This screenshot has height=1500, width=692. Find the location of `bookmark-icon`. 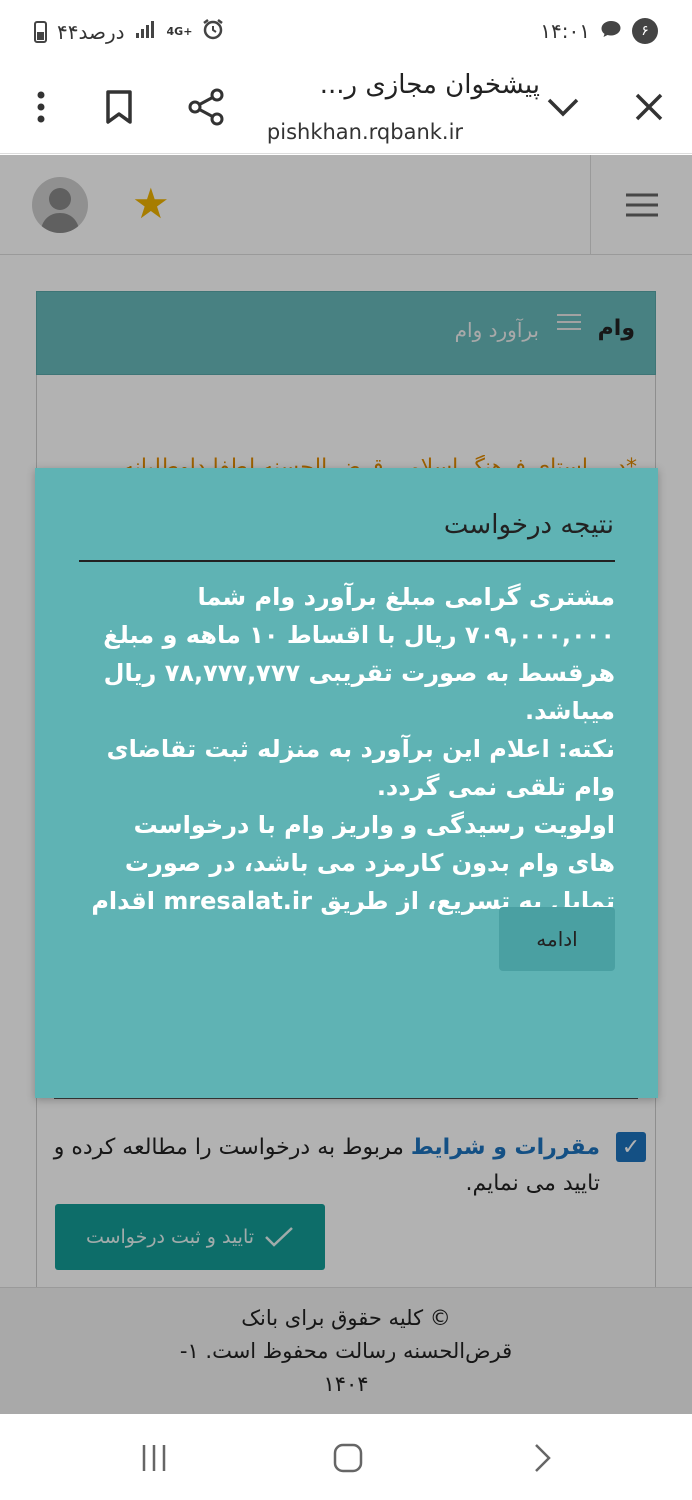

bookmark-icon is located at coordinates (119, 107).